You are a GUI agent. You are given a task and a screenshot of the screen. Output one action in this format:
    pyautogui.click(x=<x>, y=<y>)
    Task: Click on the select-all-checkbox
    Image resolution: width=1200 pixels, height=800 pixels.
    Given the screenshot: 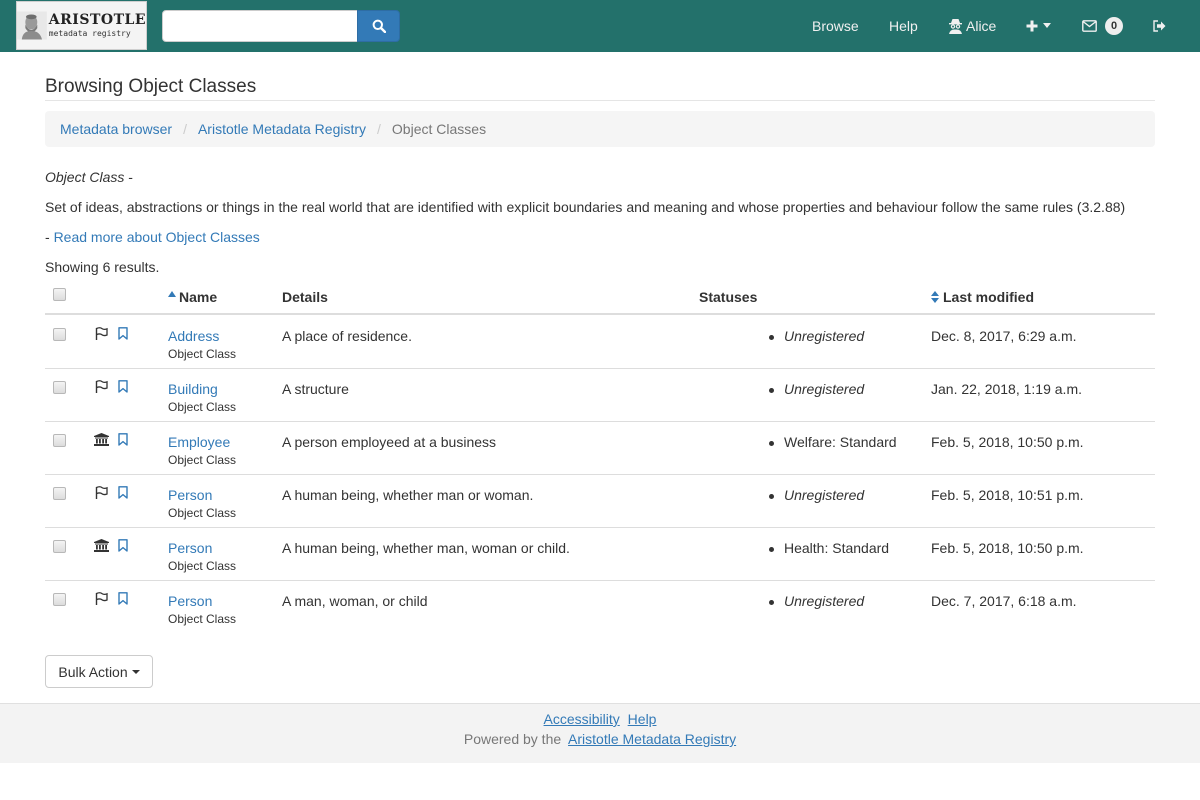 What is the action you would take?
    pyautogui.click(x=59, y=294)
    